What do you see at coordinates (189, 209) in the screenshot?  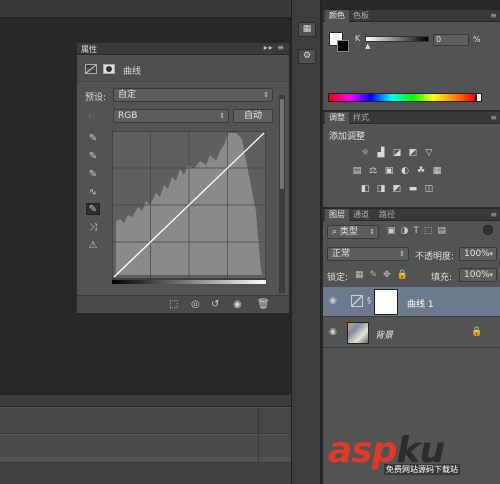 I see `curves-graph` at bounding box center [189, 209].